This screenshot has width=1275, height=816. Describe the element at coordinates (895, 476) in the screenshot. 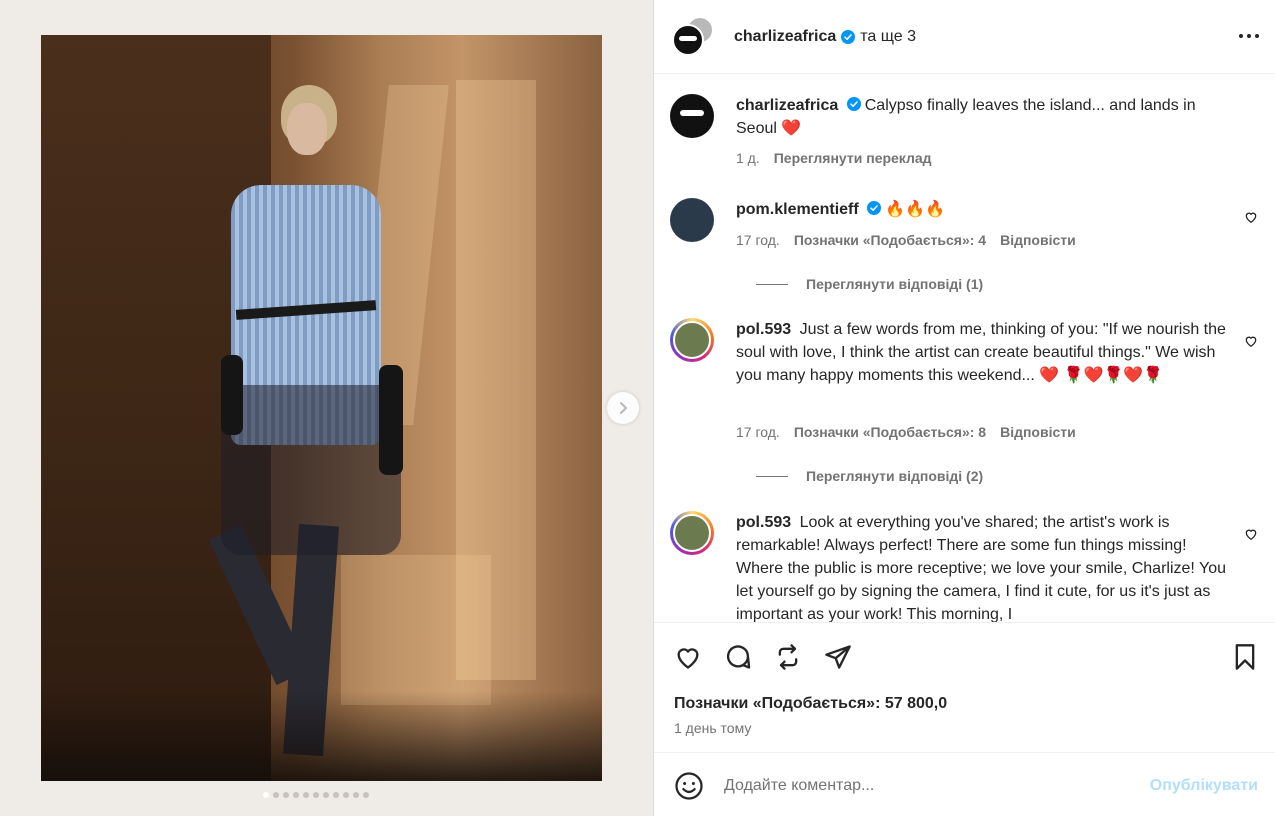

I see `view-replies-label: Переглянути відповіді (2)` at that location.